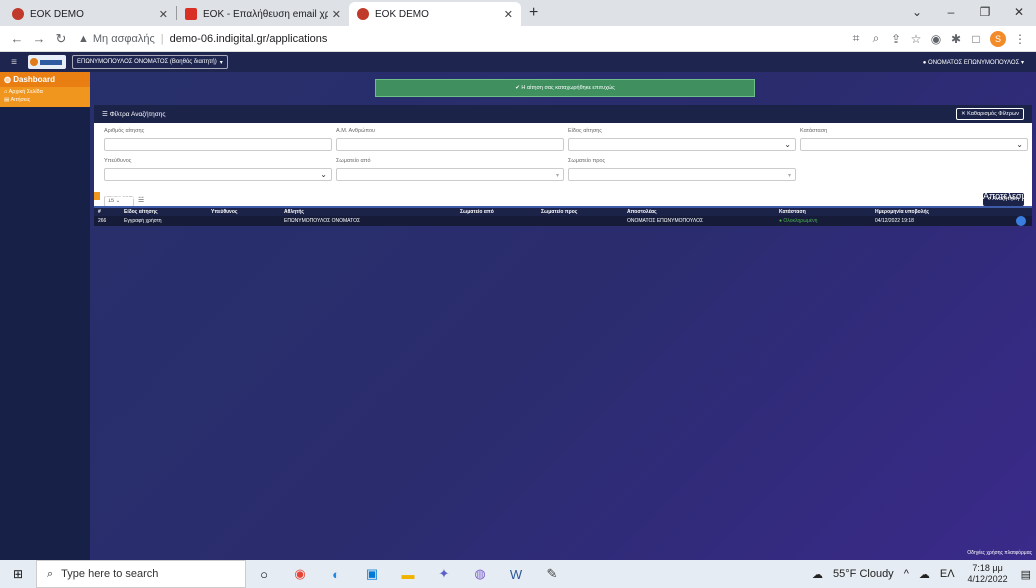  What do you see at coordinates (699, 212) in the screenshot?
I see `column-header: Αποστολέας` at bounding box center [699, 212].